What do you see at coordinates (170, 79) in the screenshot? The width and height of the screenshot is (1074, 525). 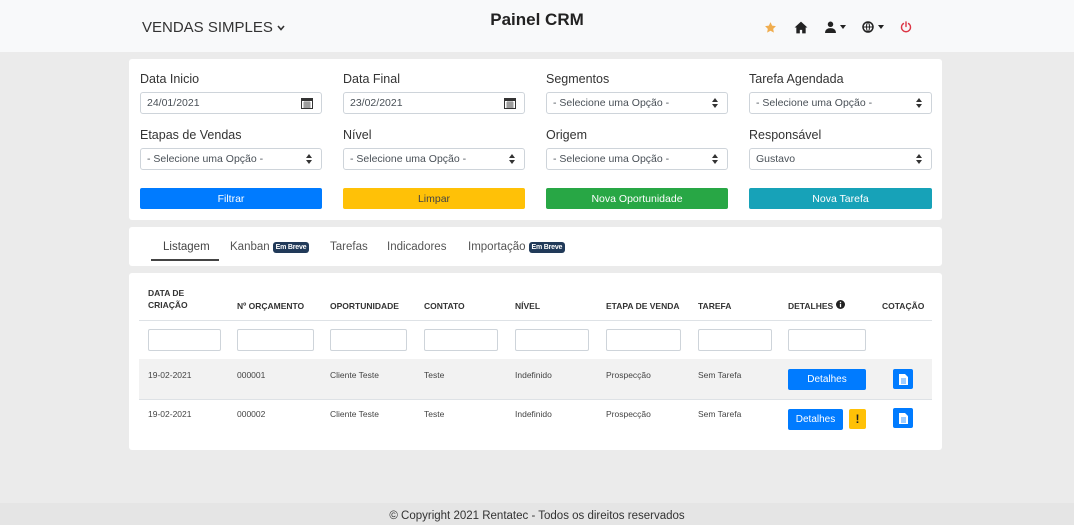 I see `label-data-inicio: Data Inicio` at bounding box center [170, 79].